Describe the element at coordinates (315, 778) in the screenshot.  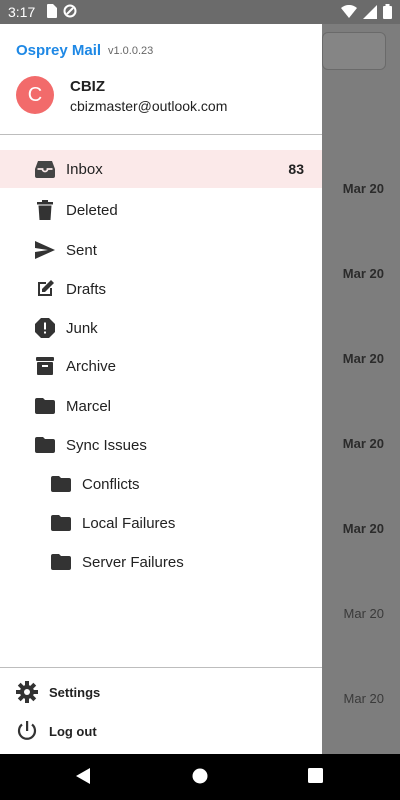
I see `recents-icon` at that location.